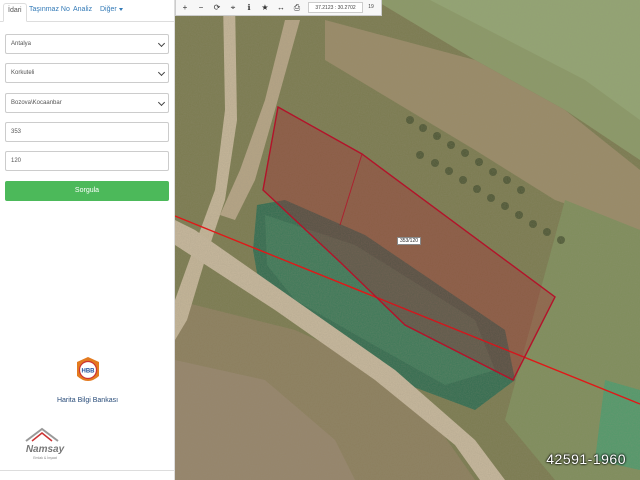 Image resolution: width=640 pixels, height=480 pixels. I want to click on tab-tasinmaz-no: Taşınmaz No, so click(49, 12).